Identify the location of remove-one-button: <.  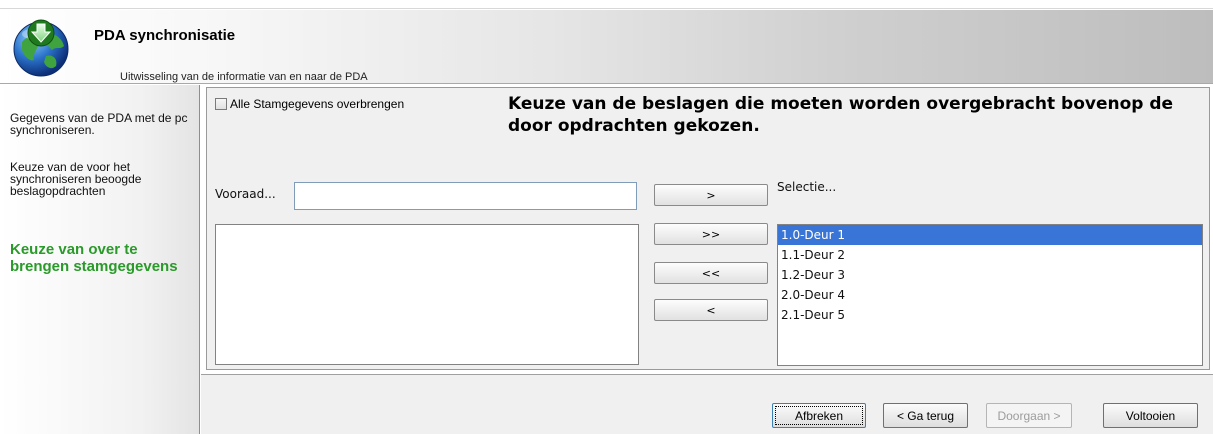
(711, 310).